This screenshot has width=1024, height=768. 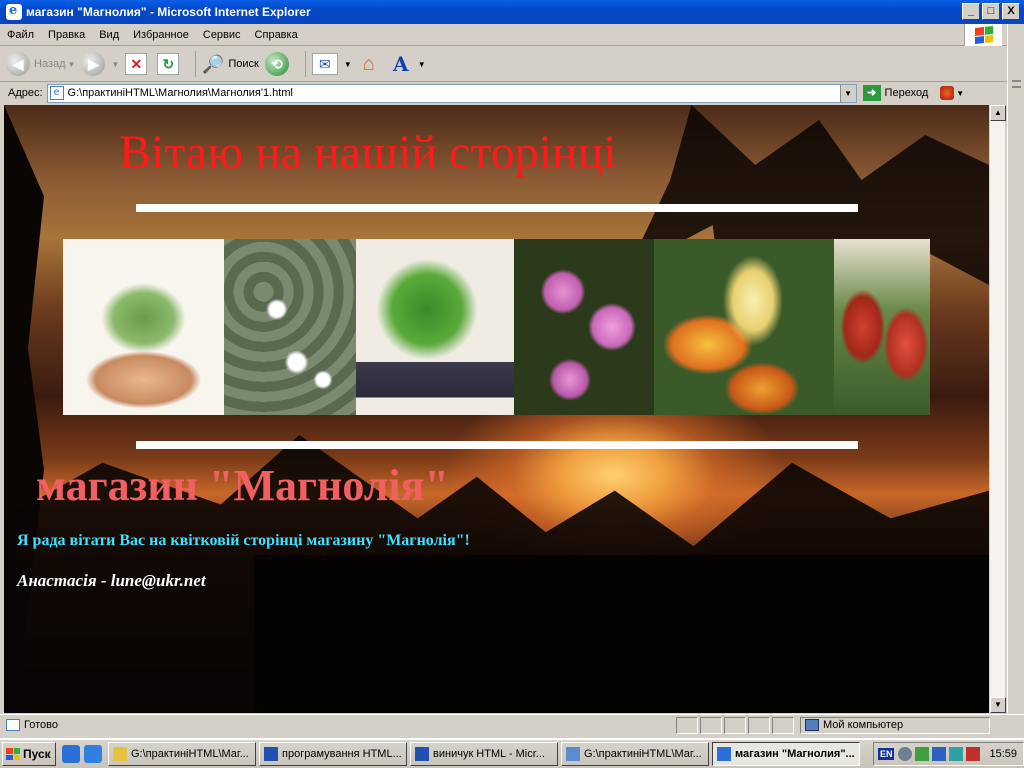 What do you see at coordinates (960, 93) in the screenshot?
I see `links-dropdown-icon: ▼` at bounding box center [960, 93].